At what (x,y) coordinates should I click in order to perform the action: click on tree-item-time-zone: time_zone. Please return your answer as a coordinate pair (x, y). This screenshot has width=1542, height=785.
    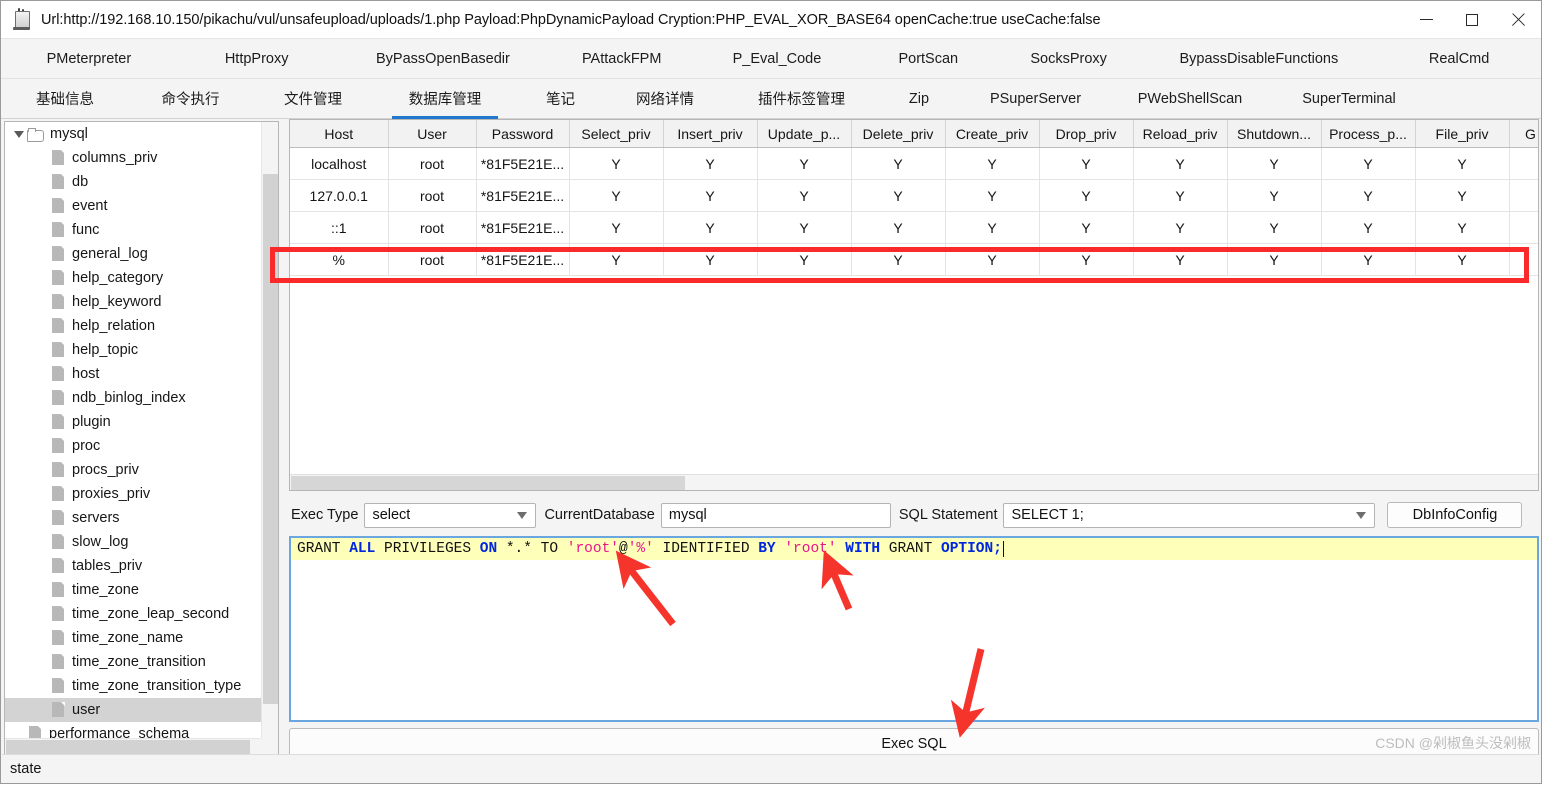
    Looking at the image, I should click on (133, 590).